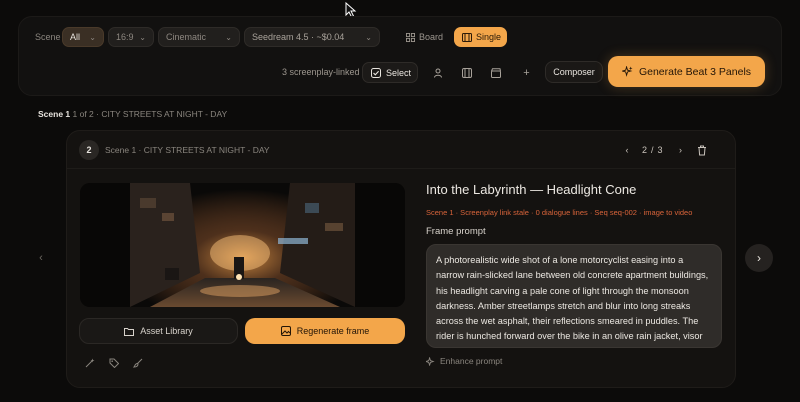 Image resolution: width=800 pixels, height=402 pixels. I want to click on add-button: +, so click(526, 72).